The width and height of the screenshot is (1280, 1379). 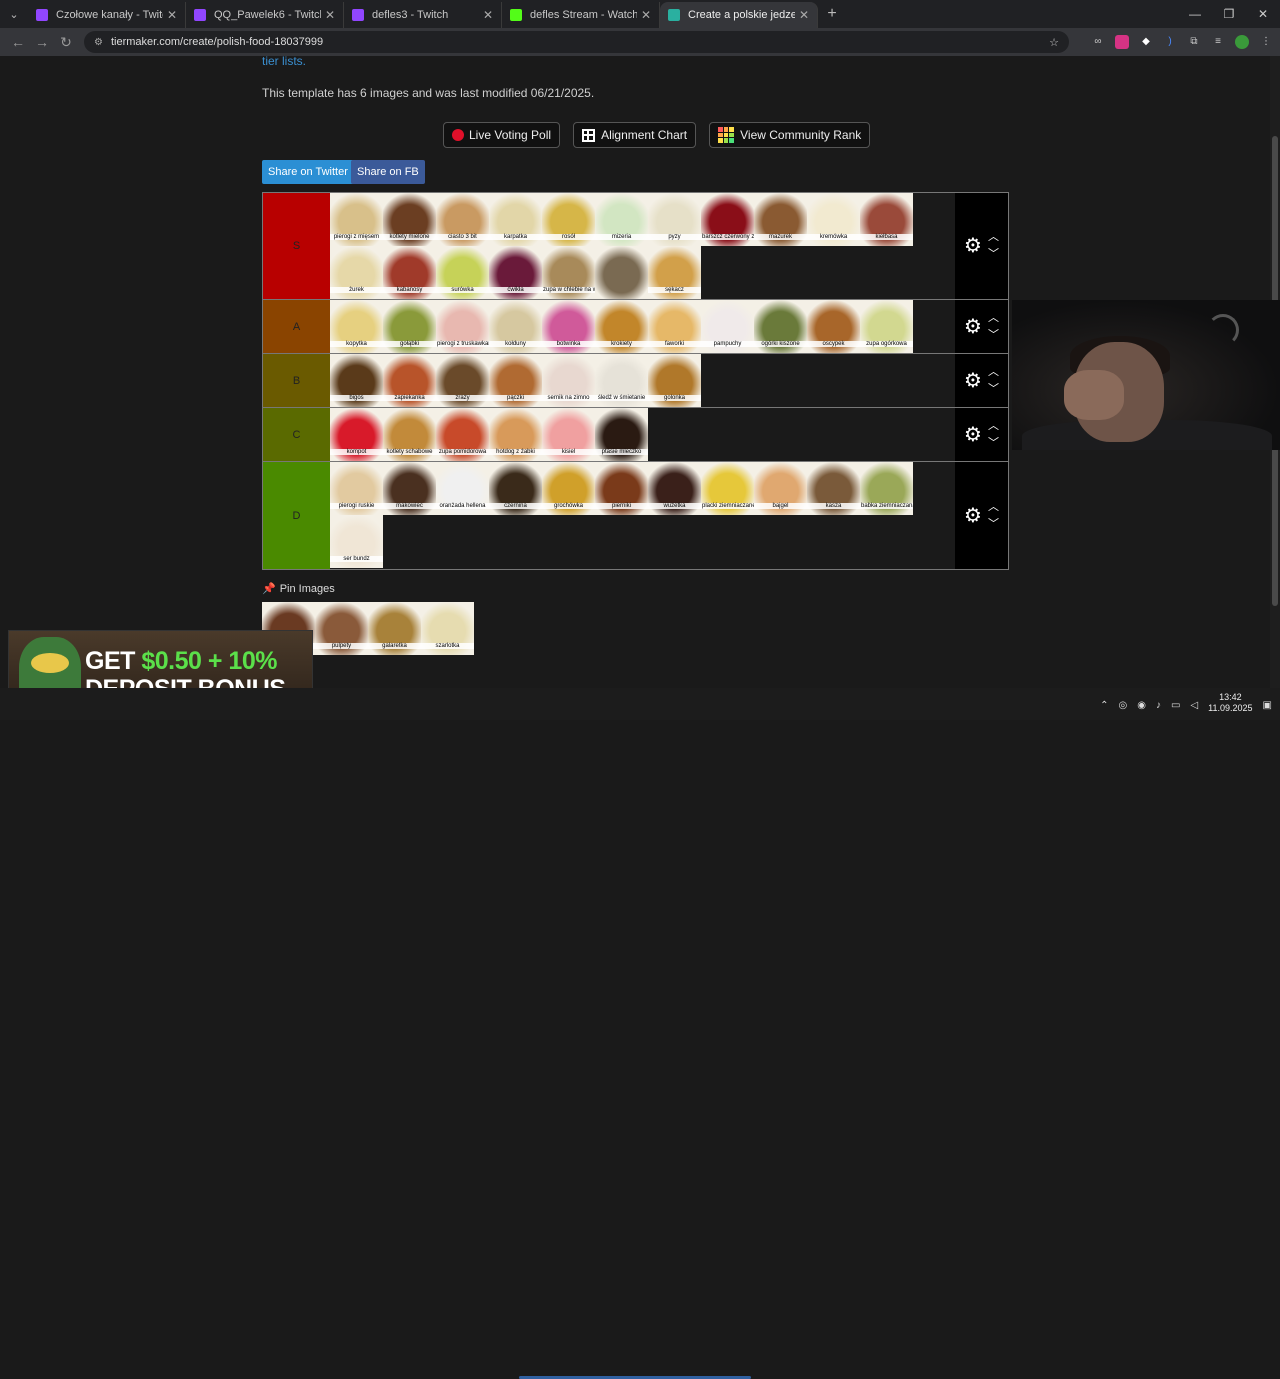 What do you see at coordinates (515, 219) in the screenshot?
I see `food-image: karpatka` at bounding box center [515, 219].